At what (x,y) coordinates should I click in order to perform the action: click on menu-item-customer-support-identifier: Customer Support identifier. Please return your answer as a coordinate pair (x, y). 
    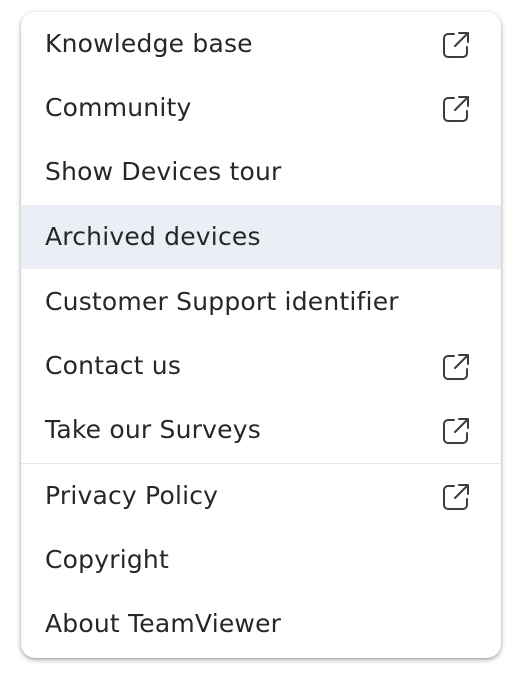
    Looking at the image, I should click on (261, 302).